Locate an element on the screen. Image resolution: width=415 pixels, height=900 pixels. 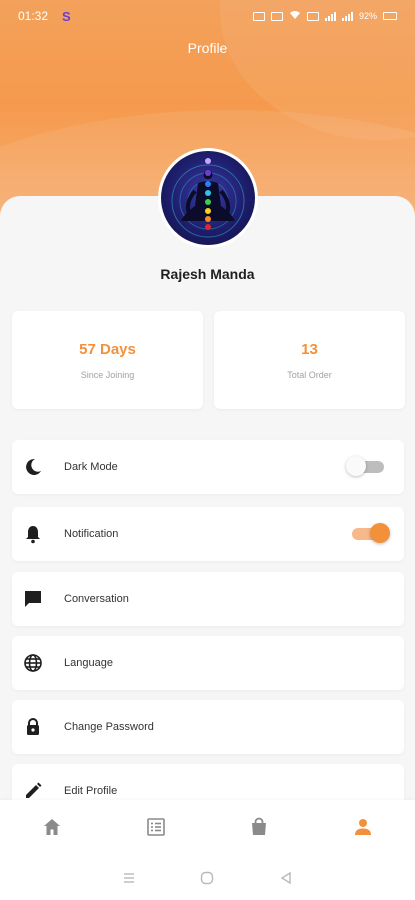
system-navigation-bar is located at coordinates (207, 879).